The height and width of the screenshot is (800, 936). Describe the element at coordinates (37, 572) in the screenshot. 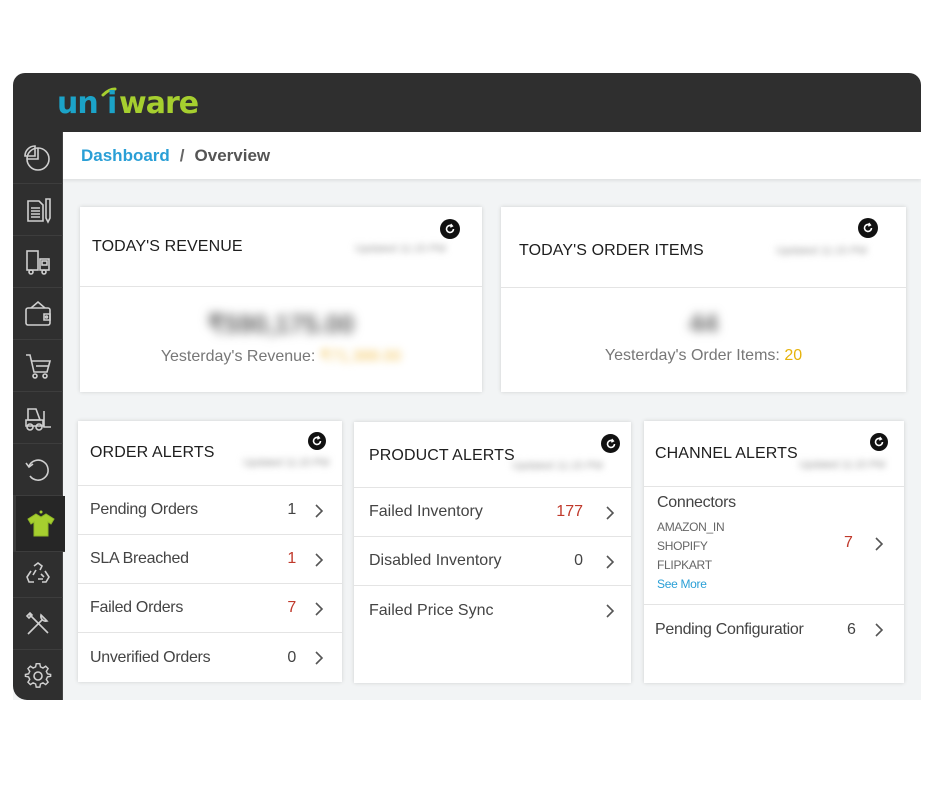

I see `recycle-icon` at that location.